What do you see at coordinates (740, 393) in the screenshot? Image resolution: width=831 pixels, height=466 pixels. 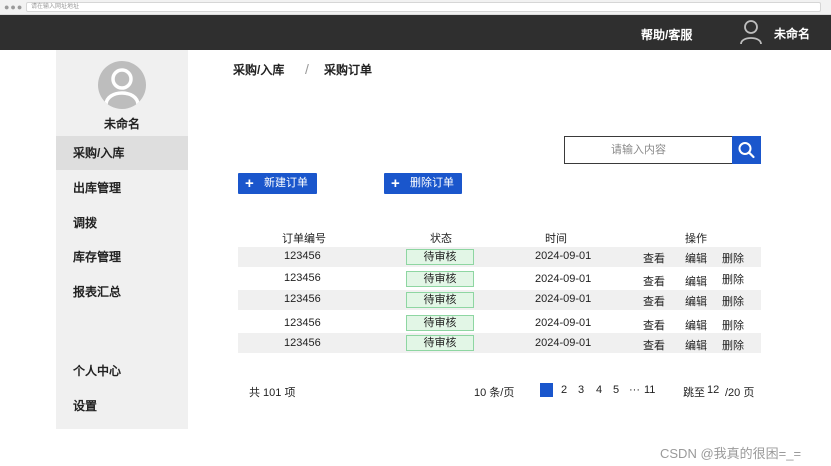 I see `total-pages: /20 页` at bounding box center [740, 393].